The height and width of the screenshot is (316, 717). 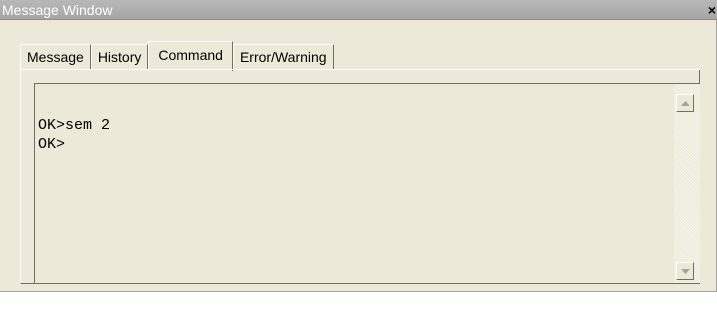 I want to click on scroll-down-button, so click(x=685, y=271).